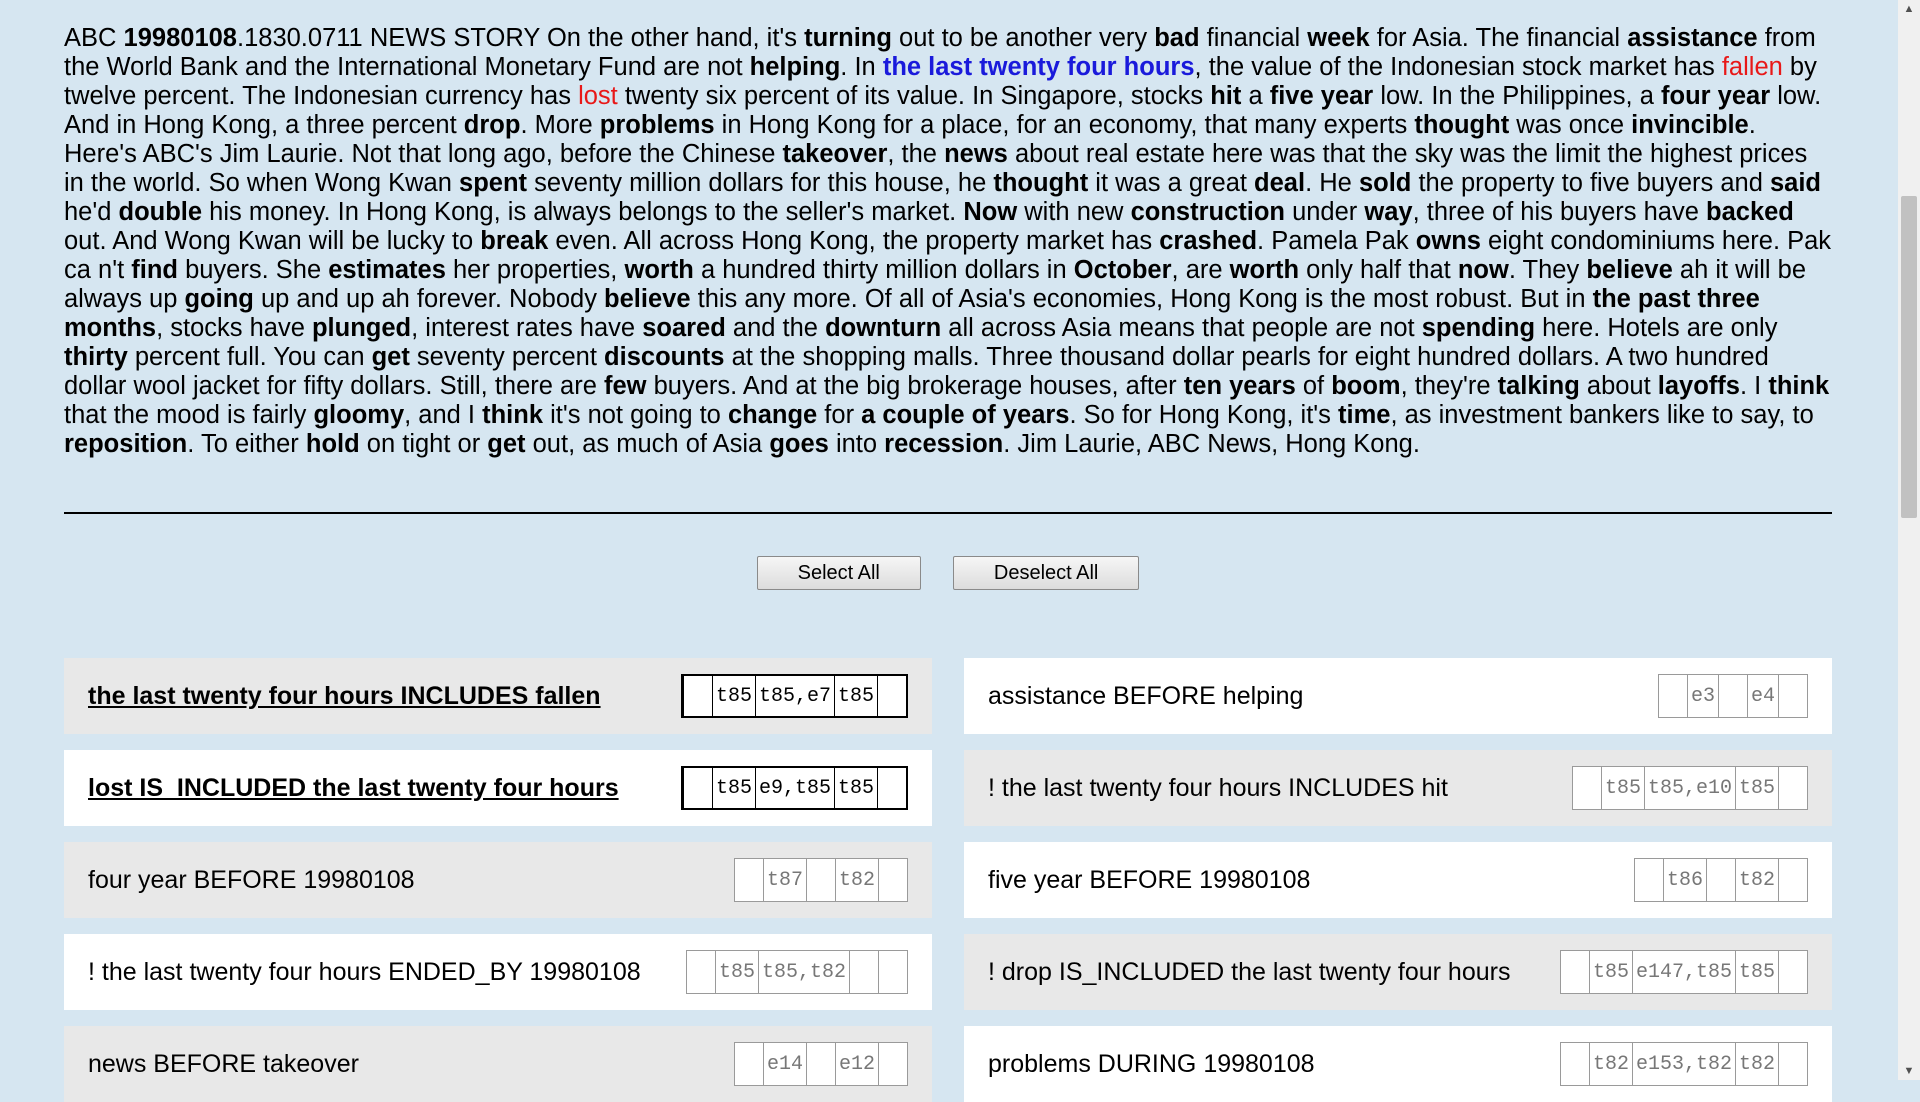 The width and height of the screenshot is (1920, 1102). What do you see at coordinates (794, 696) in the screenshot?
I see `id-cell: t85,e7` at bounding box center [794, 696].